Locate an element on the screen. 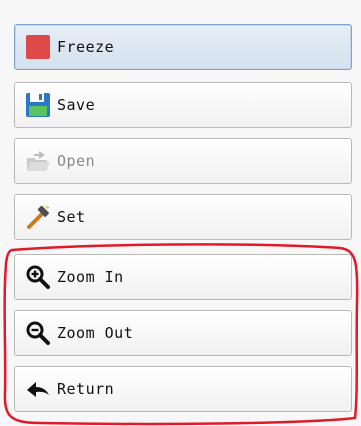  back-arrow-icon is located at coordinates (38, 389).